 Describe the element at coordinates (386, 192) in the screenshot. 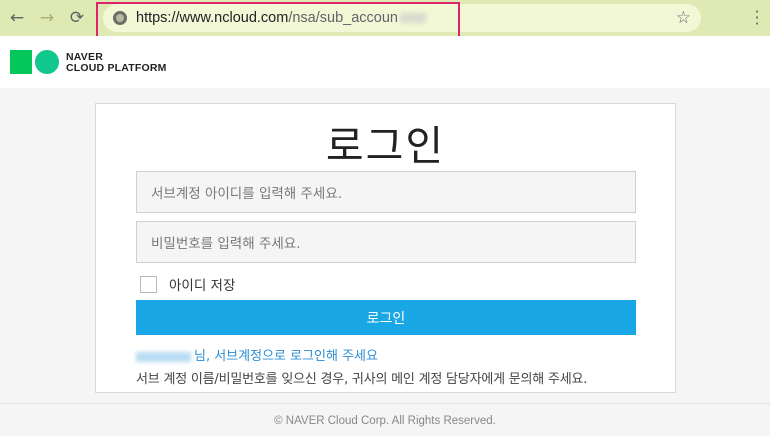

I see `subaccount-id-input: 서브계정 아이디를 입력해 주세요.` at that location.